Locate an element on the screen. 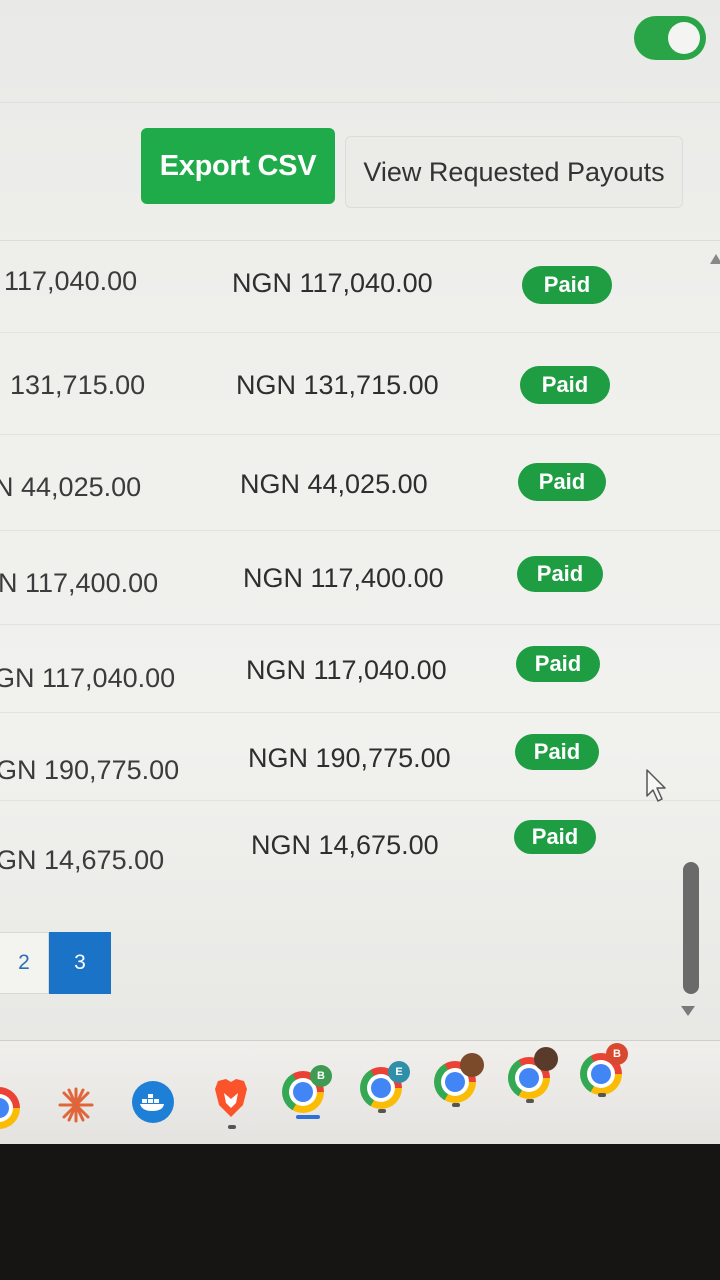 The height and width of the screenshot is (1280, 720). table-cell-amount: N 44,025.00 is located at coordinates (71, 487).